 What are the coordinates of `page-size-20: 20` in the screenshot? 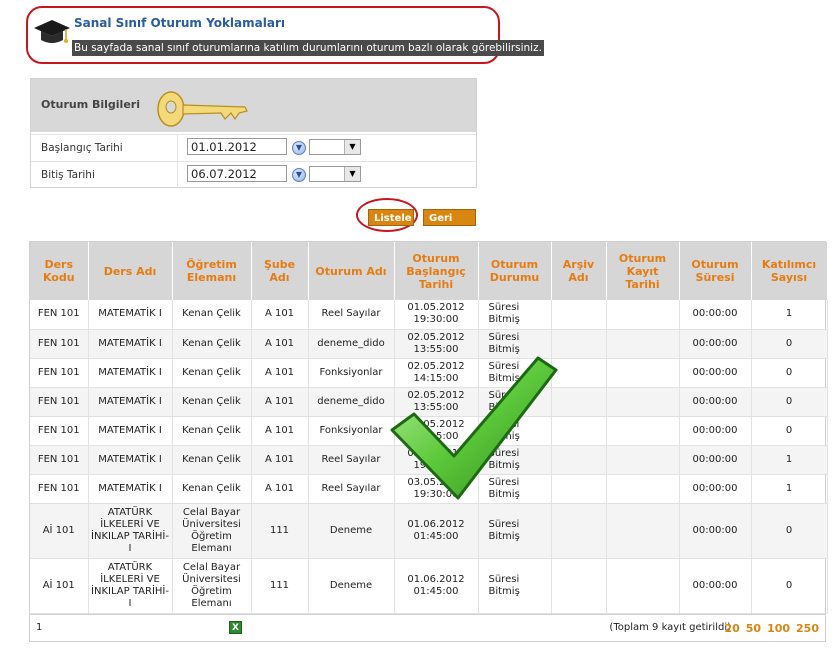 It's located at (731, 628).